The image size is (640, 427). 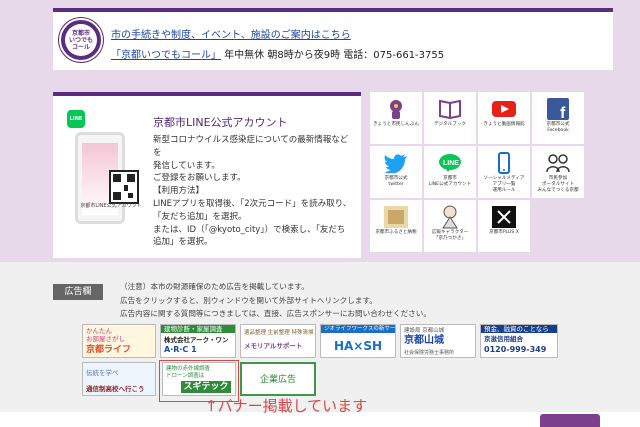 What do you see at coordinates (396, 124) in the screenshot?
I see `tile-label: きょうと市民しんぶん` at bounding box center [396, 124].